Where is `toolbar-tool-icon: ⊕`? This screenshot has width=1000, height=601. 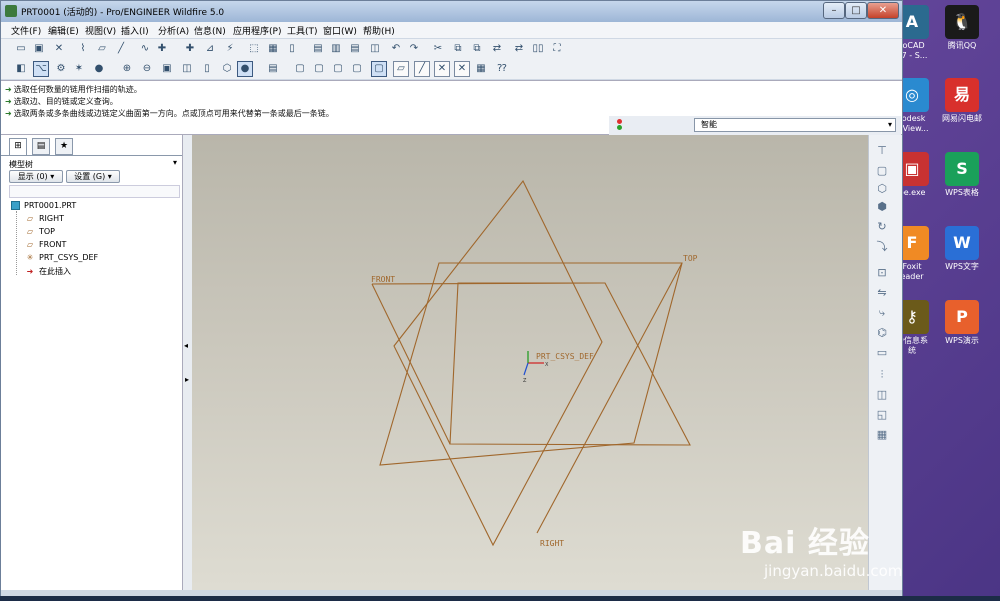 toolbar-tool-icon: ⊕ is located at coordinates (127, 69).